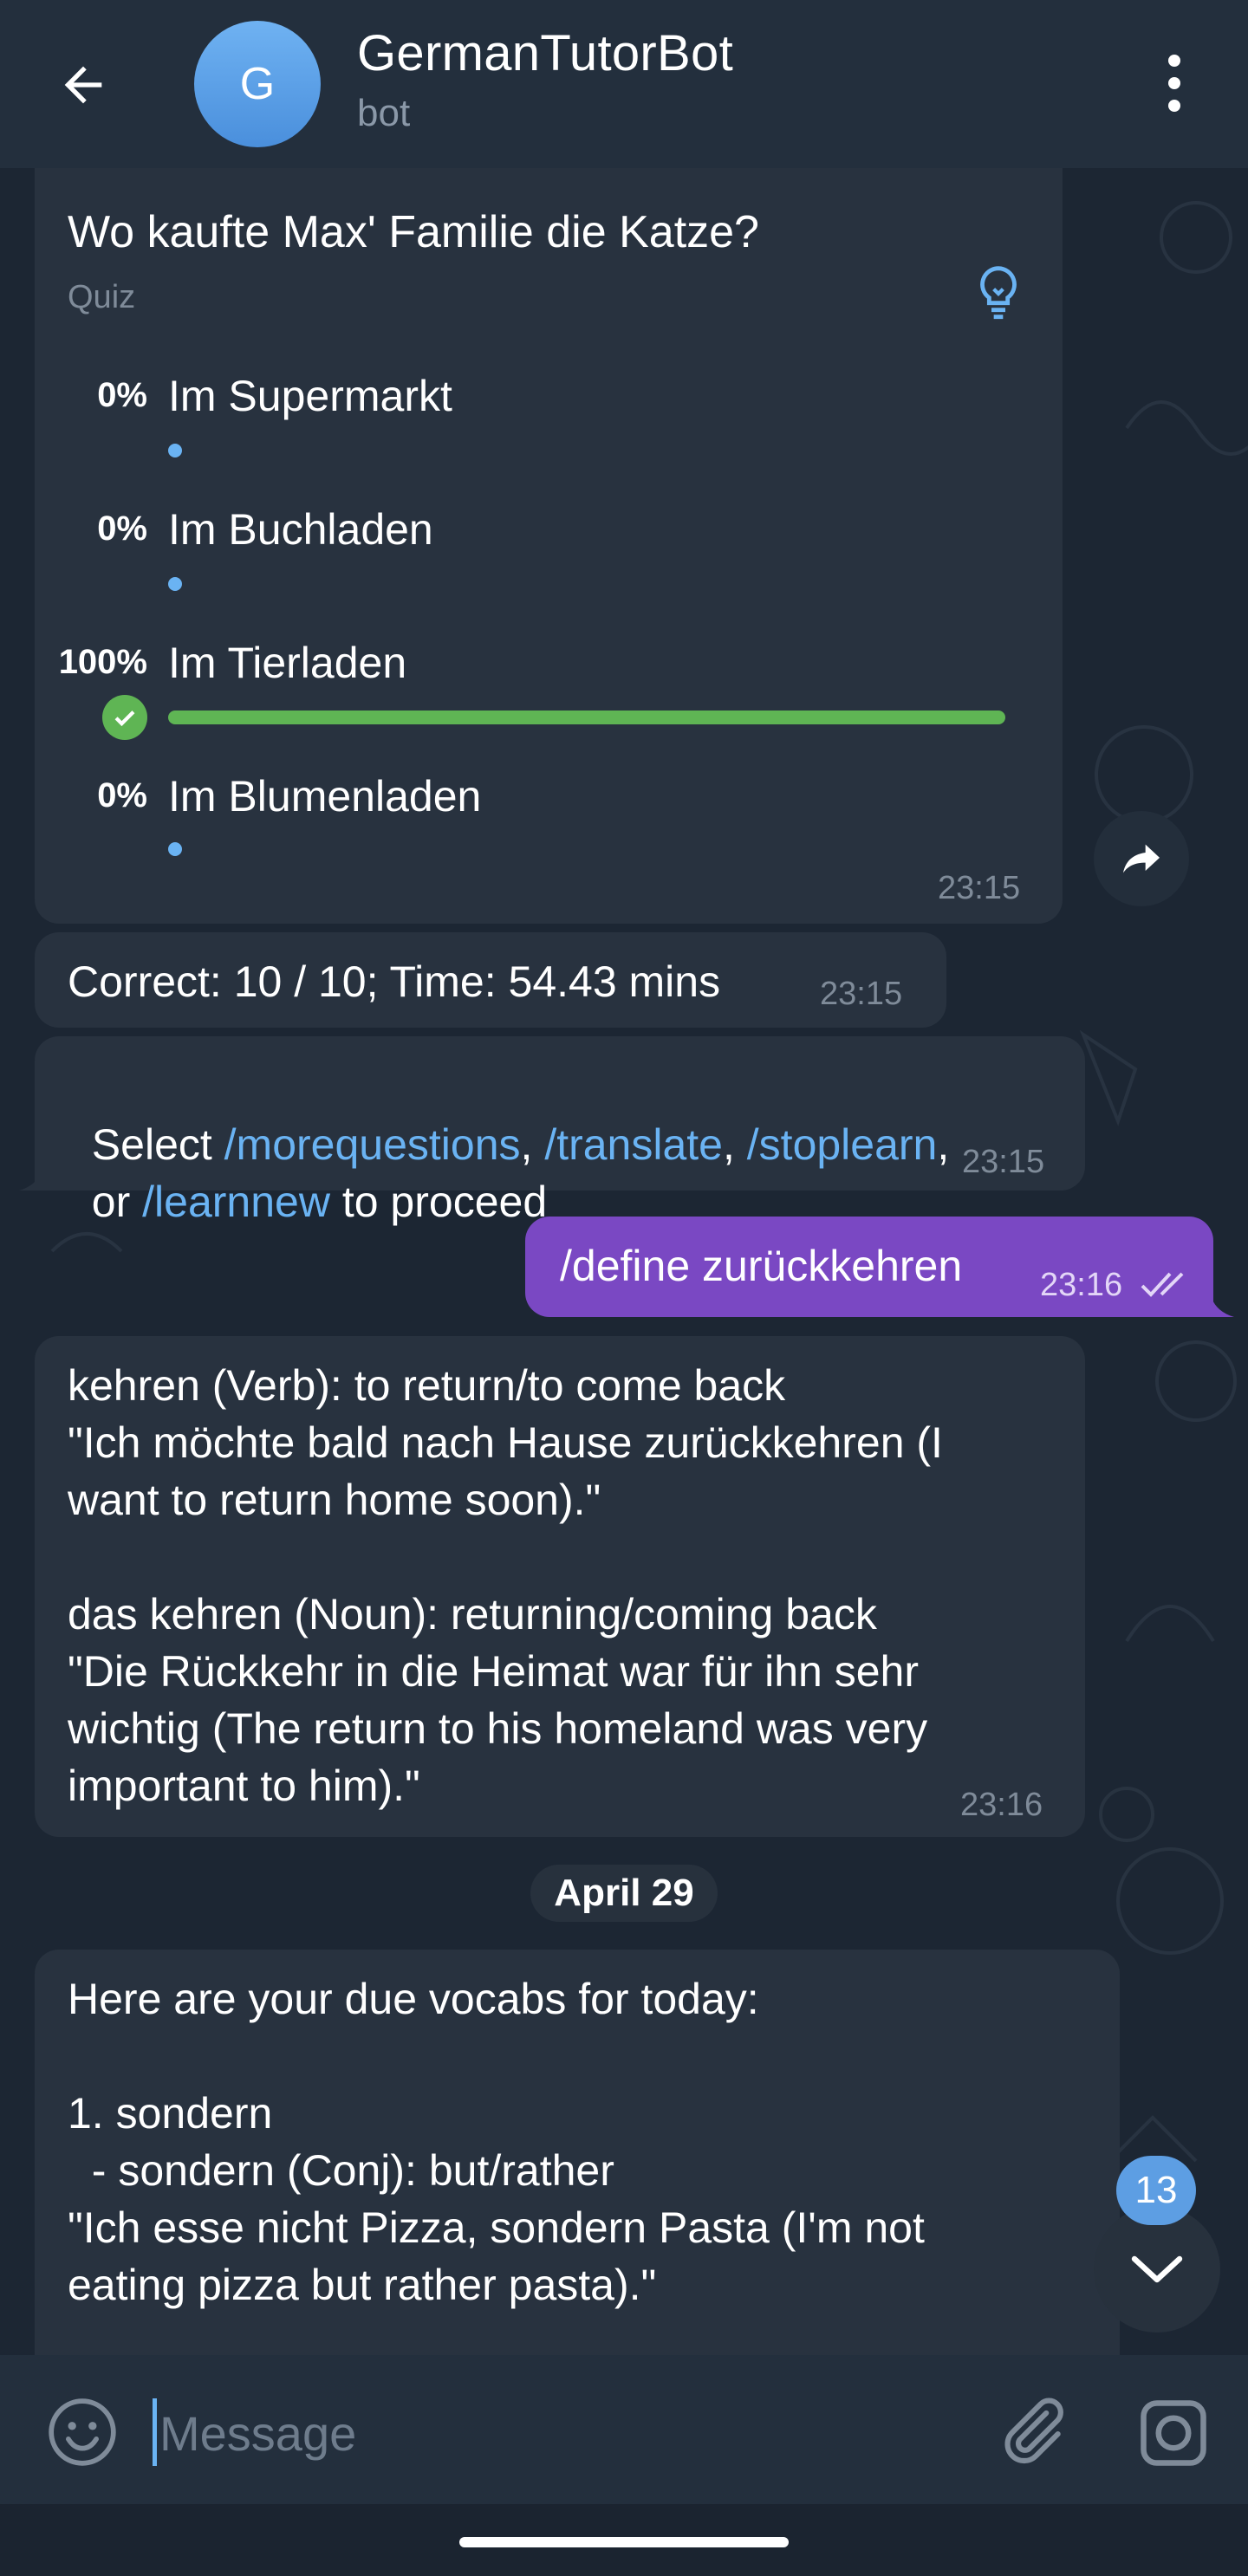  I want to click on quiz-type-label: Quiz, so click(102, 297).